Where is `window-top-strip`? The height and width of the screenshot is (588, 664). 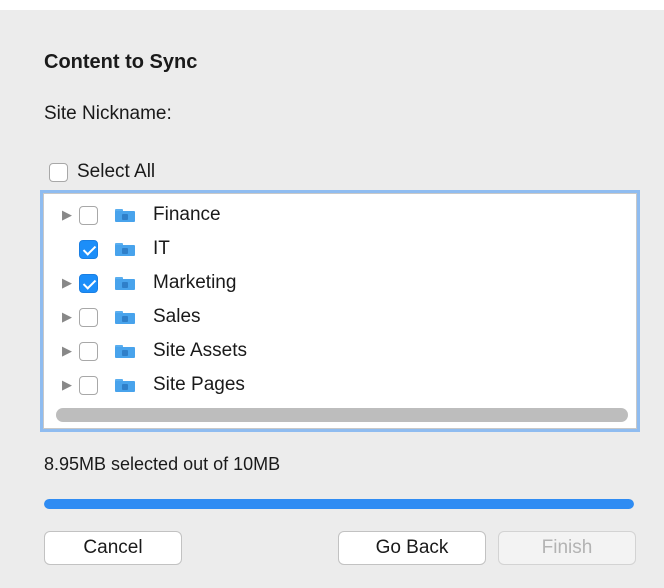 window-top-strip is located at coordinates (332, 5).